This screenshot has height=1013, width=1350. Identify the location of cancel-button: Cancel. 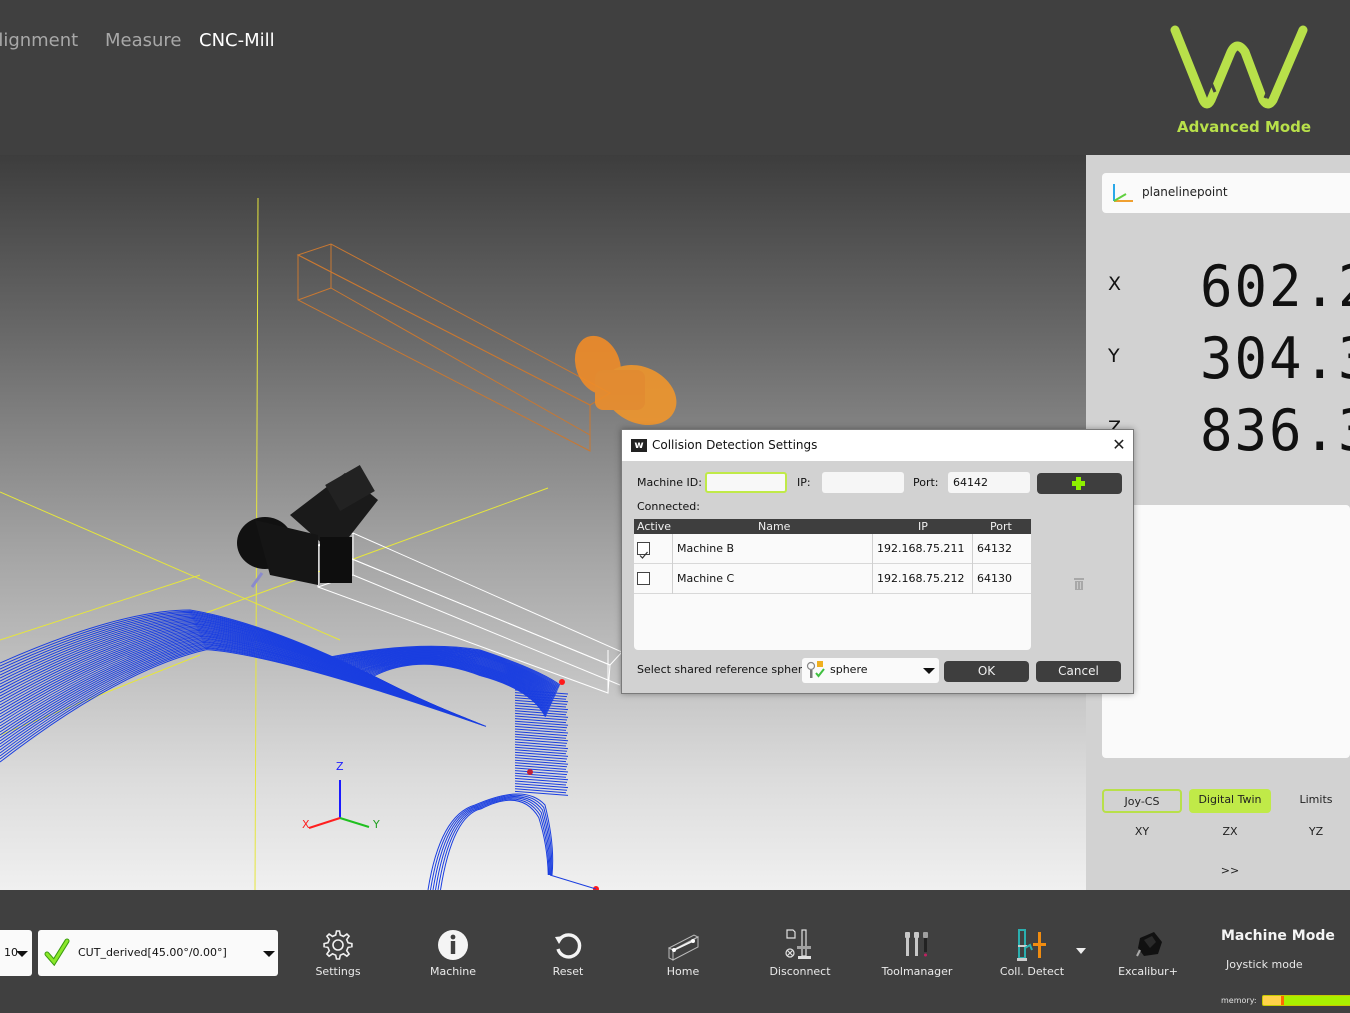
(1078, 671).